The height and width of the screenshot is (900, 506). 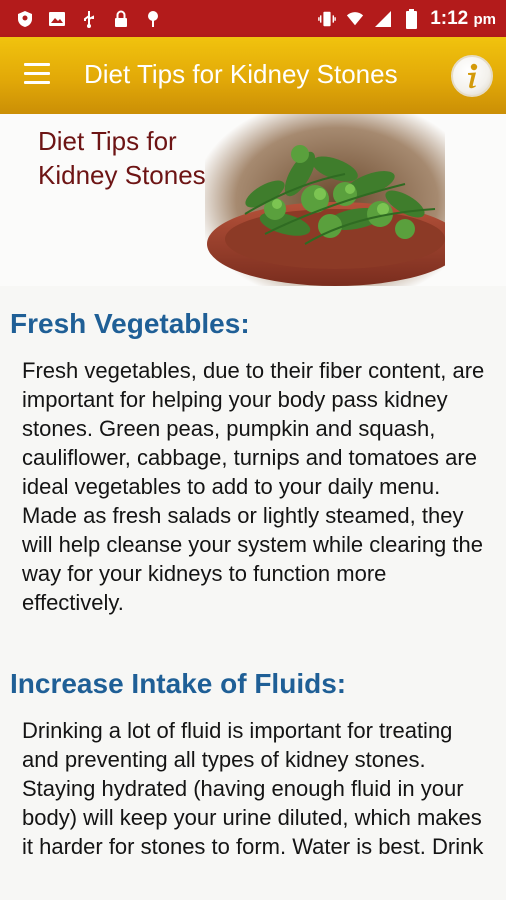 What do you see at coordinates (383, 19) in the screenshot?
I see `signal-icon` at bounding box center [383, 19].